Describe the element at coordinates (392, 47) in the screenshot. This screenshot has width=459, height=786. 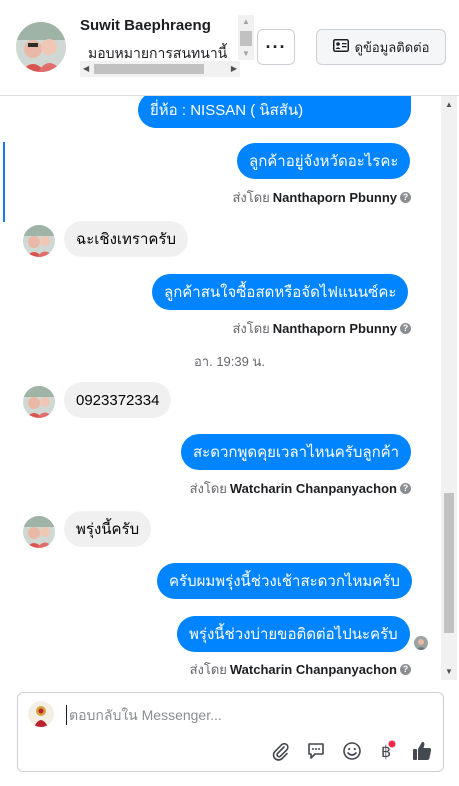
I see `contact-info-label: ดูข้อมูลติดต่อ` at that location.